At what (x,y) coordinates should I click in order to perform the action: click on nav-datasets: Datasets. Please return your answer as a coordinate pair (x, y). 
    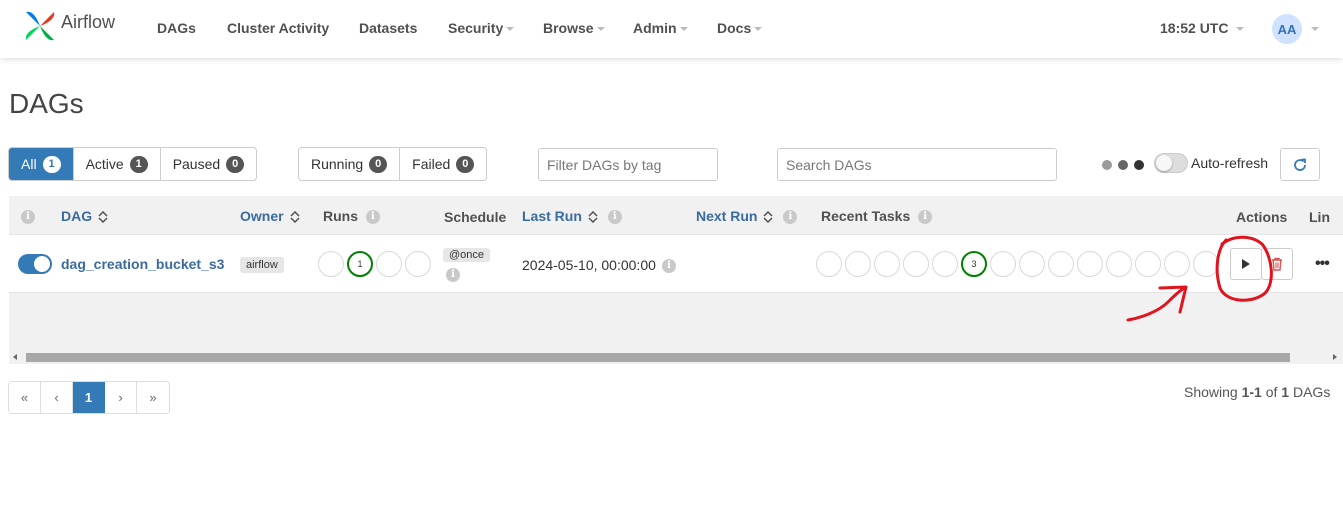
    Looking at the image, I should click on (388, 28).